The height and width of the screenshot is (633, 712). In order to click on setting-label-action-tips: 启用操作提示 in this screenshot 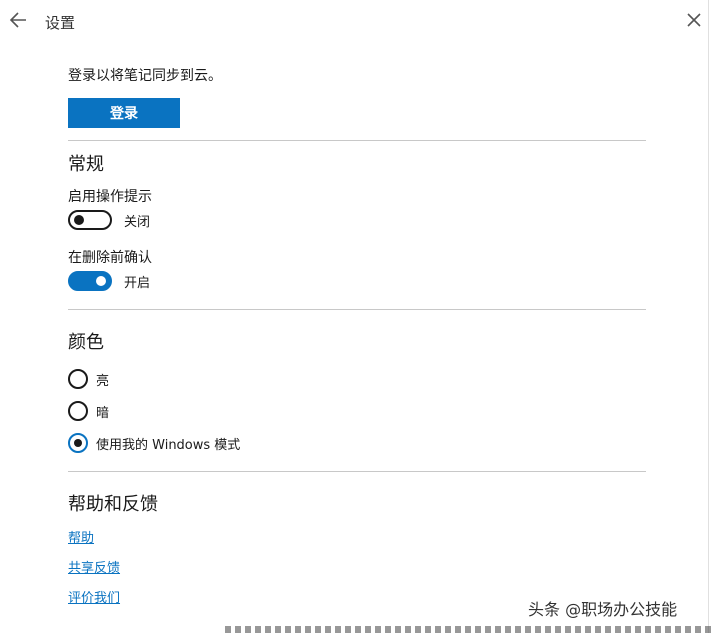, I will do `click(110, 197)`.